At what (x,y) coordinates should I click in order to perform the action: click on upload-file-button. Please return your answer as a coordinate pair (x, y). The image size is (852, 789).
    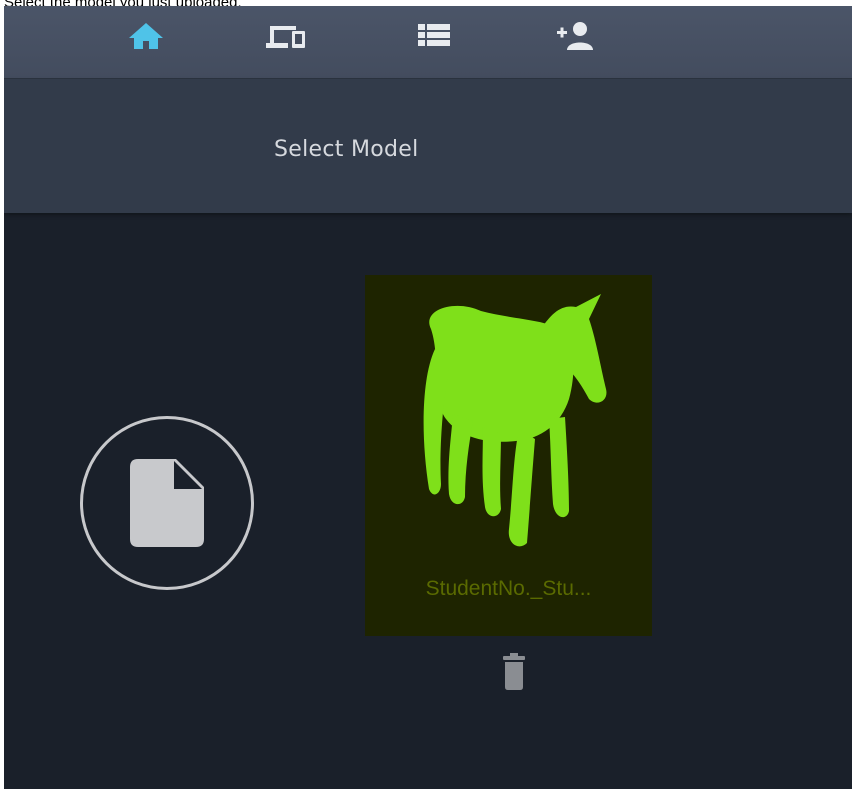
    Looking at the image, I should click on (167, 503).